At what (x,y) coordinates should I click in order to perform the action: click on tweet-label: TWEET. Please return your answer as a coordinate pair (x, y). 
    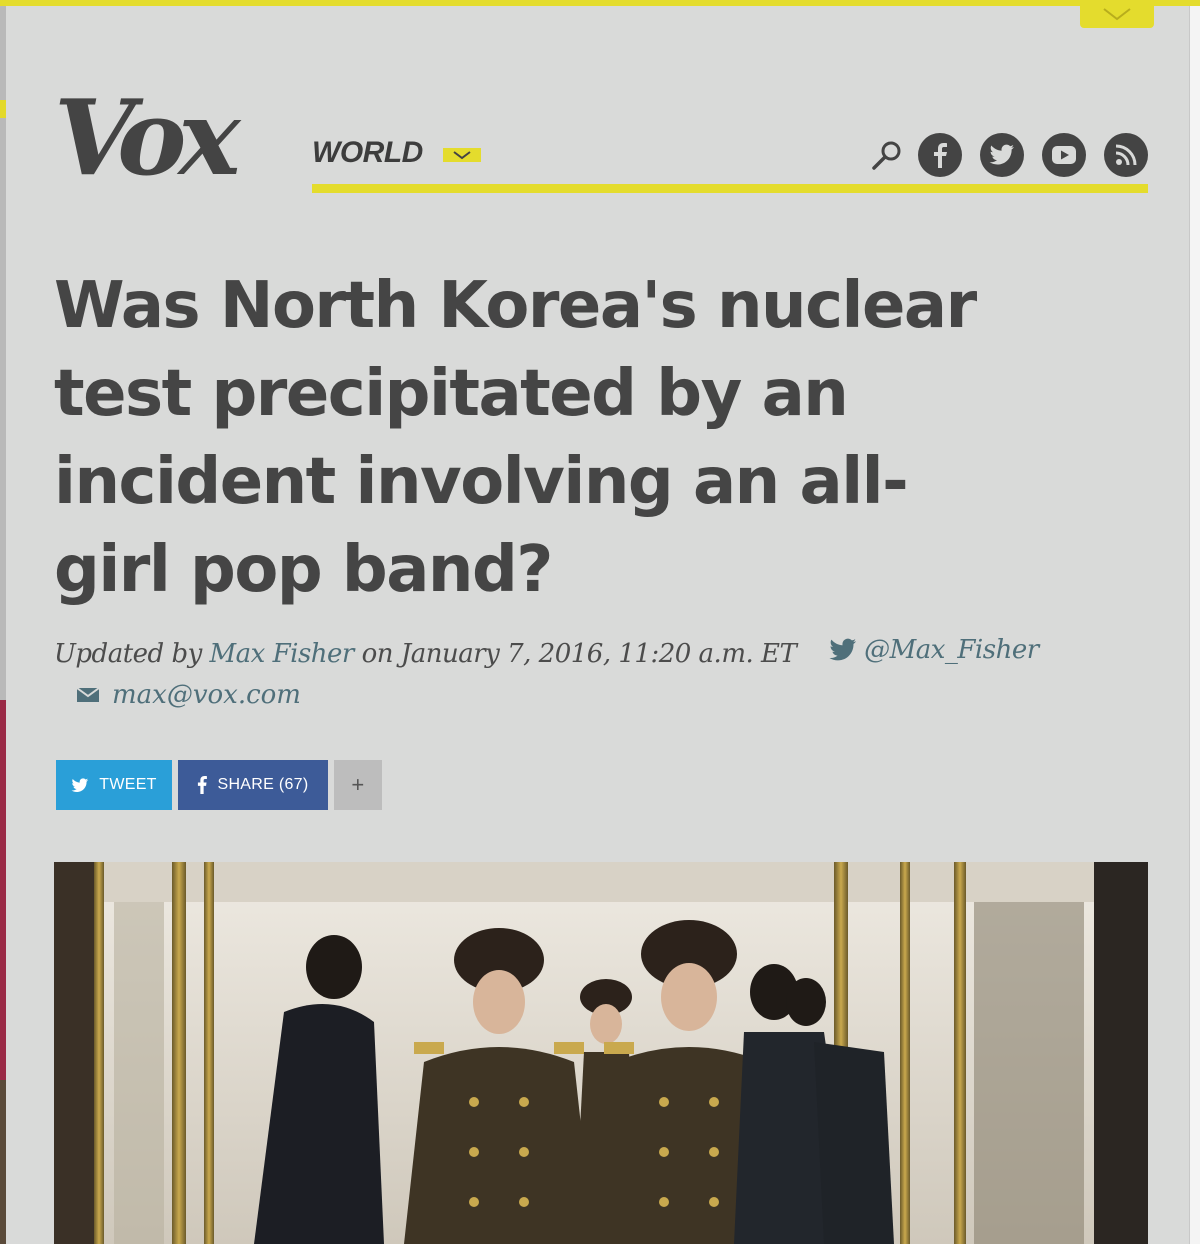
    Looking at the image, I should click on (128, 784).